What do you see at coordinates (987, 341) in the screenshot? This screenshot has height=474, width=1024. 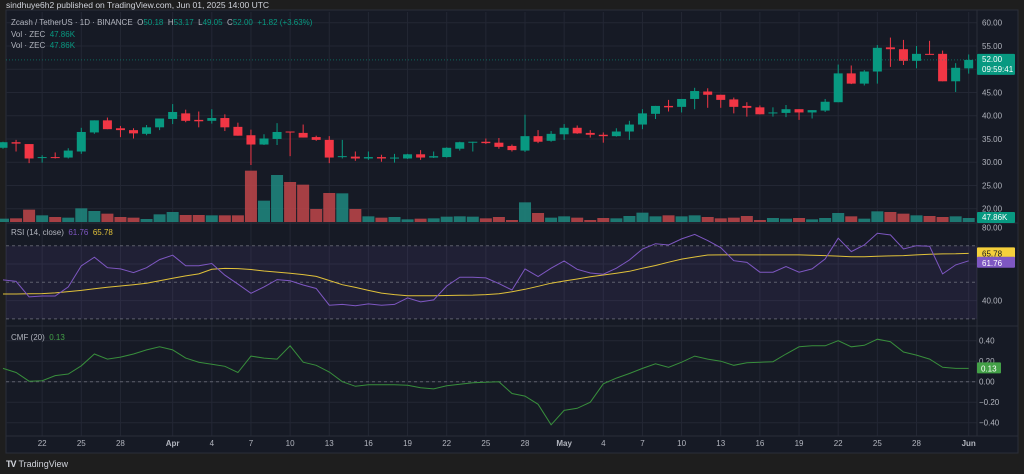 I see `cmf-axis-label: 0.40` at bounding box center [987, 341].